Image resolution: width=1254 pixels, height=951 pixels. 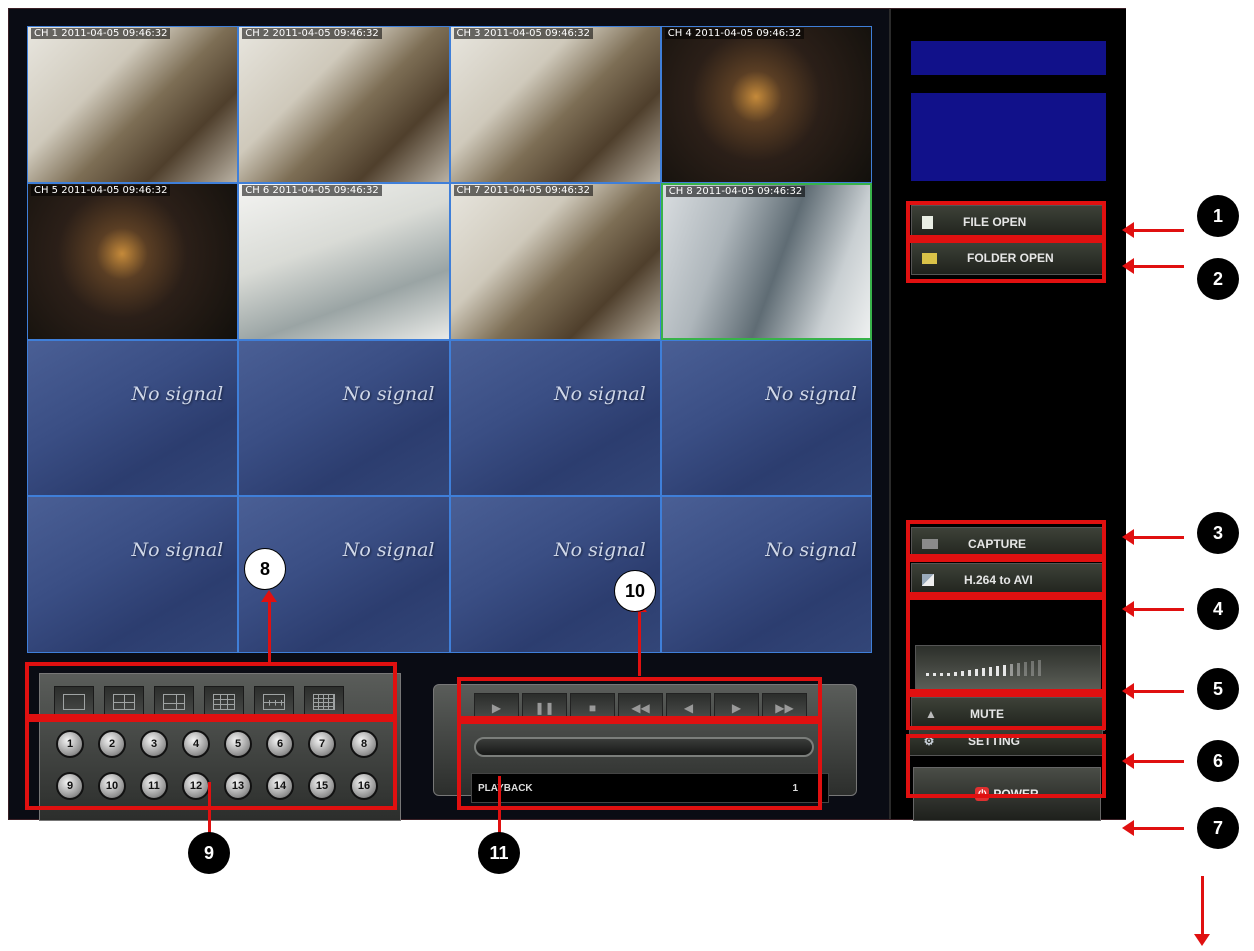 What do you see at coordinates (1006, 220) in the screenshot?
I see `callout-box-file-open` at bounding box center [1006, 220].